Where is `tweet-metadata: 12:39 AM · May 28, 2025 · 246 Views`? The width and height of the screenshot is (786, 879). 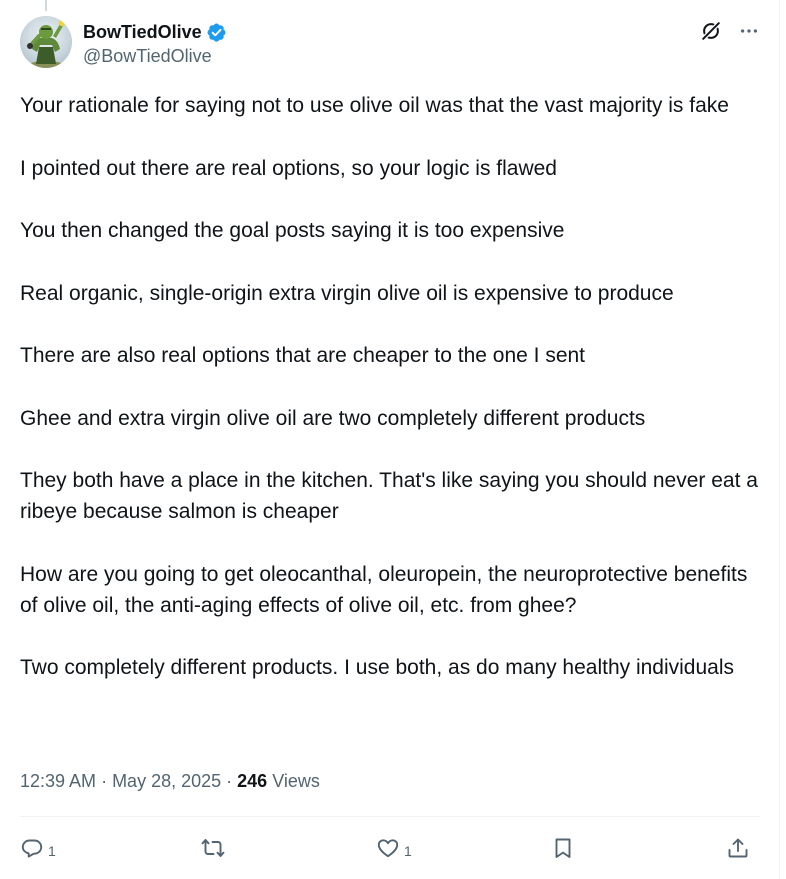 tweet-metadata: 12:39 AM · May 28, 2025 · 246 Views is located at coordinates (170, 781).